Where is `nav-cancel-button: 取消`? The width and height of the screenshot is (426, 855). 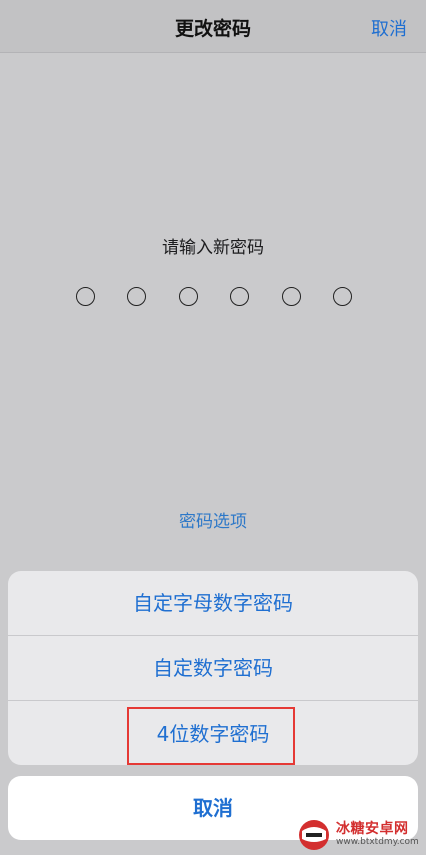
nav-cancel-button: 取消 is located at coordinates (389, 28).